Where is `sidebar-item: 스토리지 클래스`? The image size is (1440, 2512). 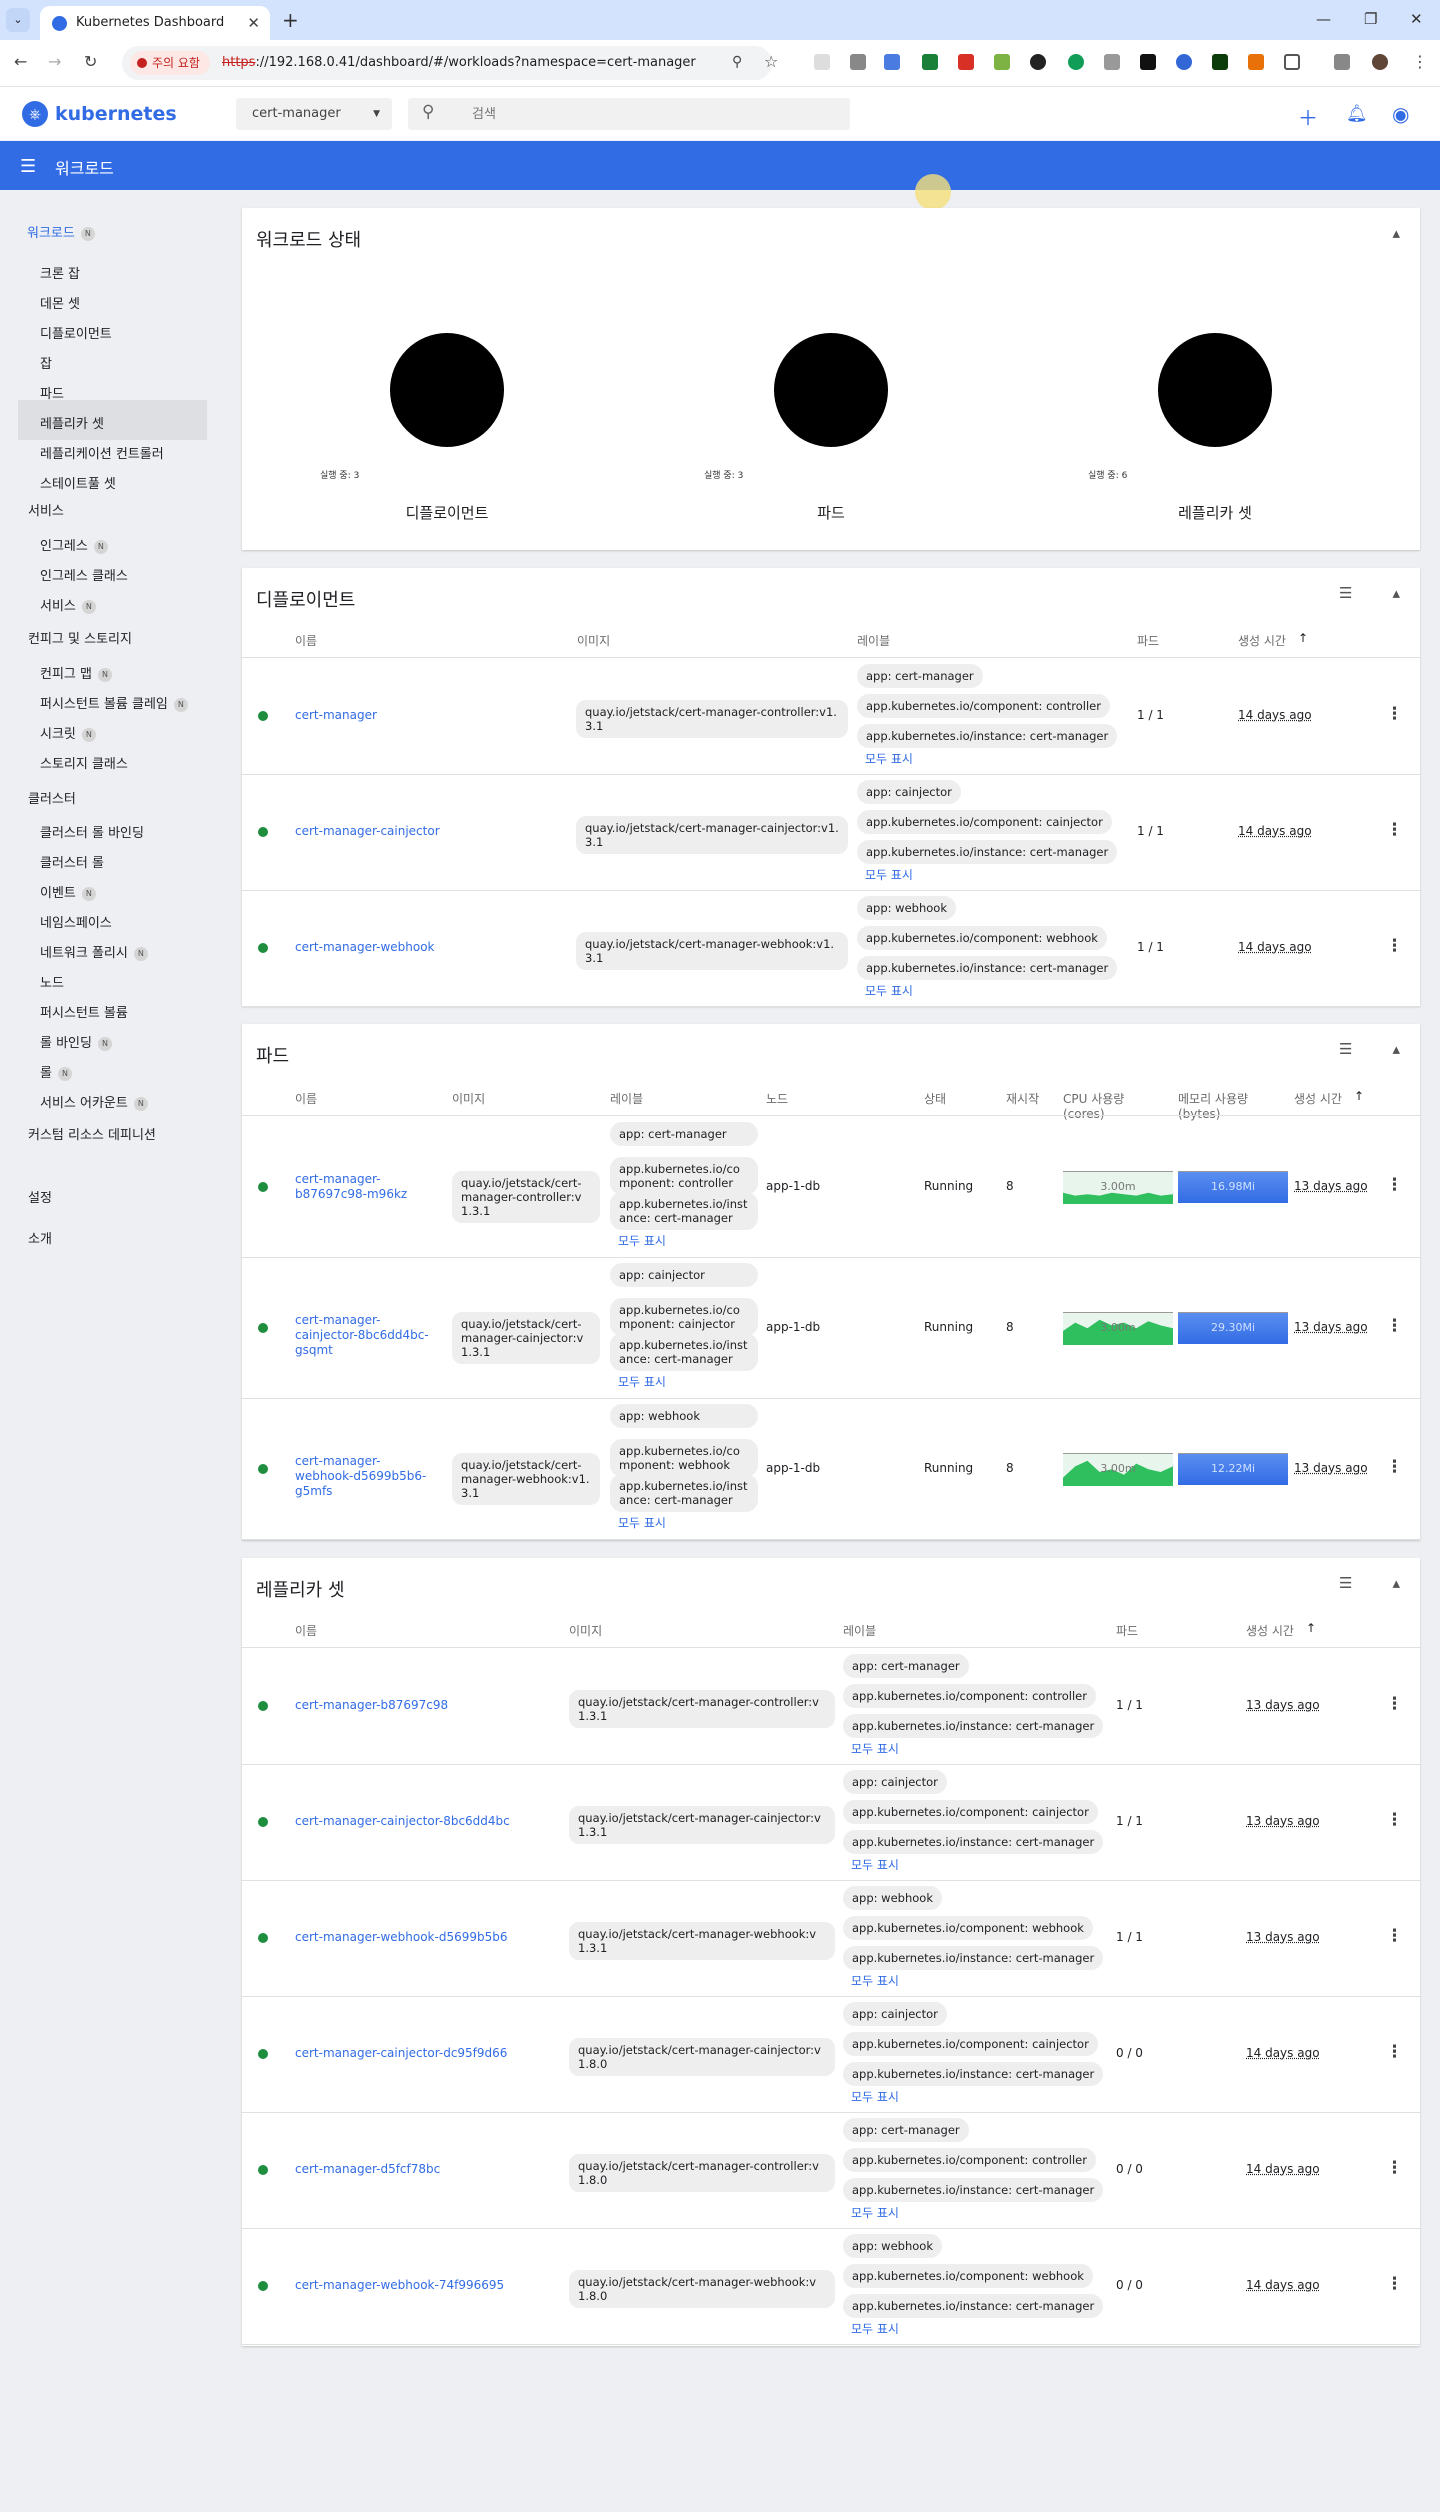 sidebar-item: 스토리지 클래스 is located at coordinates (84, 762).